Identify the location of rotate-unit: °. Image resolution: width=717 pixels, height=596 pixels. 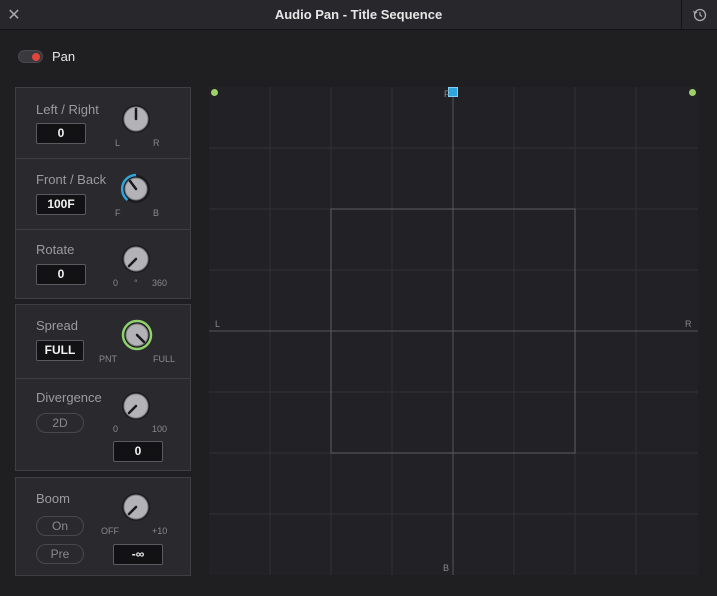
(136, 283).